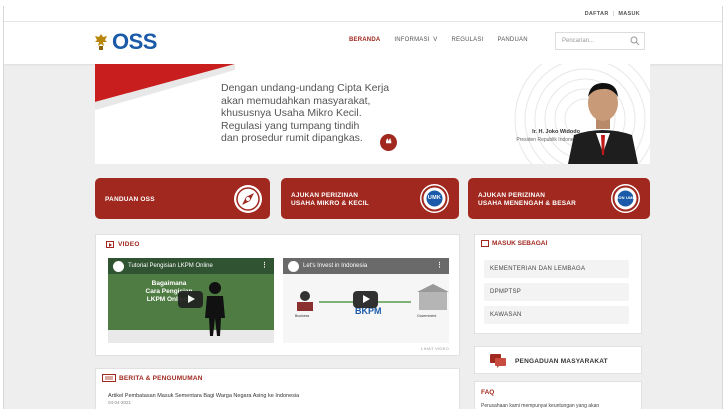 This screenshot has width=725, height=409. I want to click on login-kawasan-button: KAWASAN, so click(556, 315).